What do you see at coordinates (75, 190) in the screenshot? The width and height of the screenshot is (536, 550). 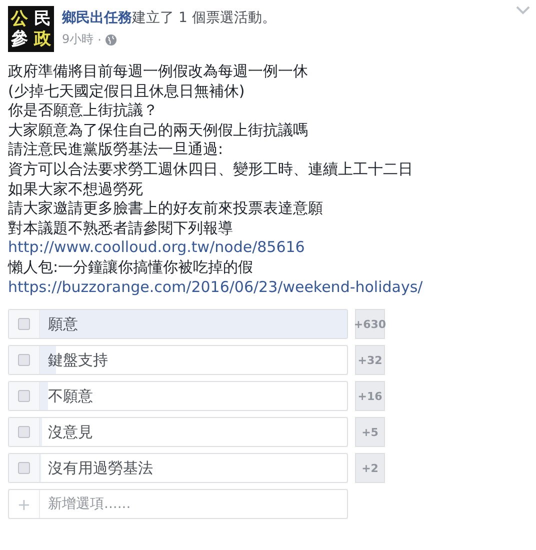 I see `post-text-line: 如果大家不想過勞死` at bounding box center [75, 190].